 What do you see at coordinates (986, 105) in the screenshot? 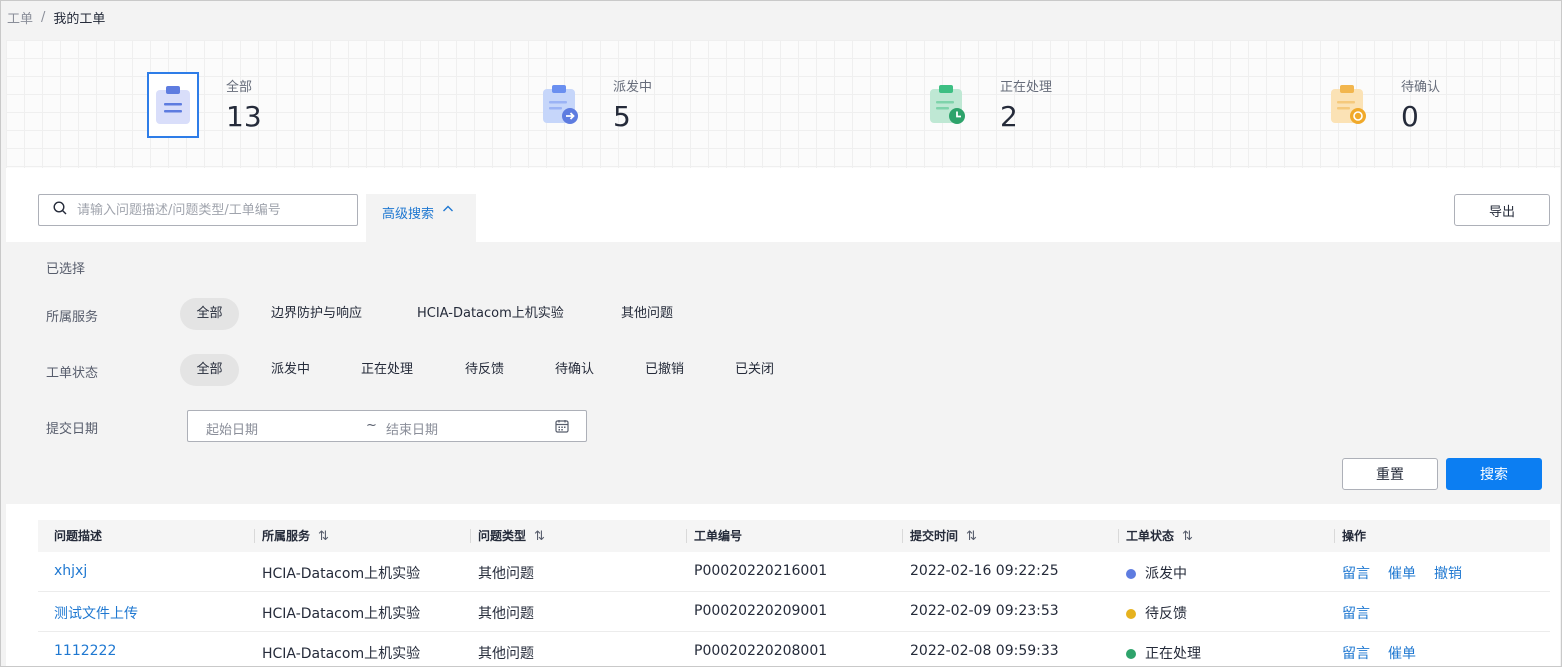
I see `stat-card-processing: 正在处理 2` at bounding box center [986, 105].